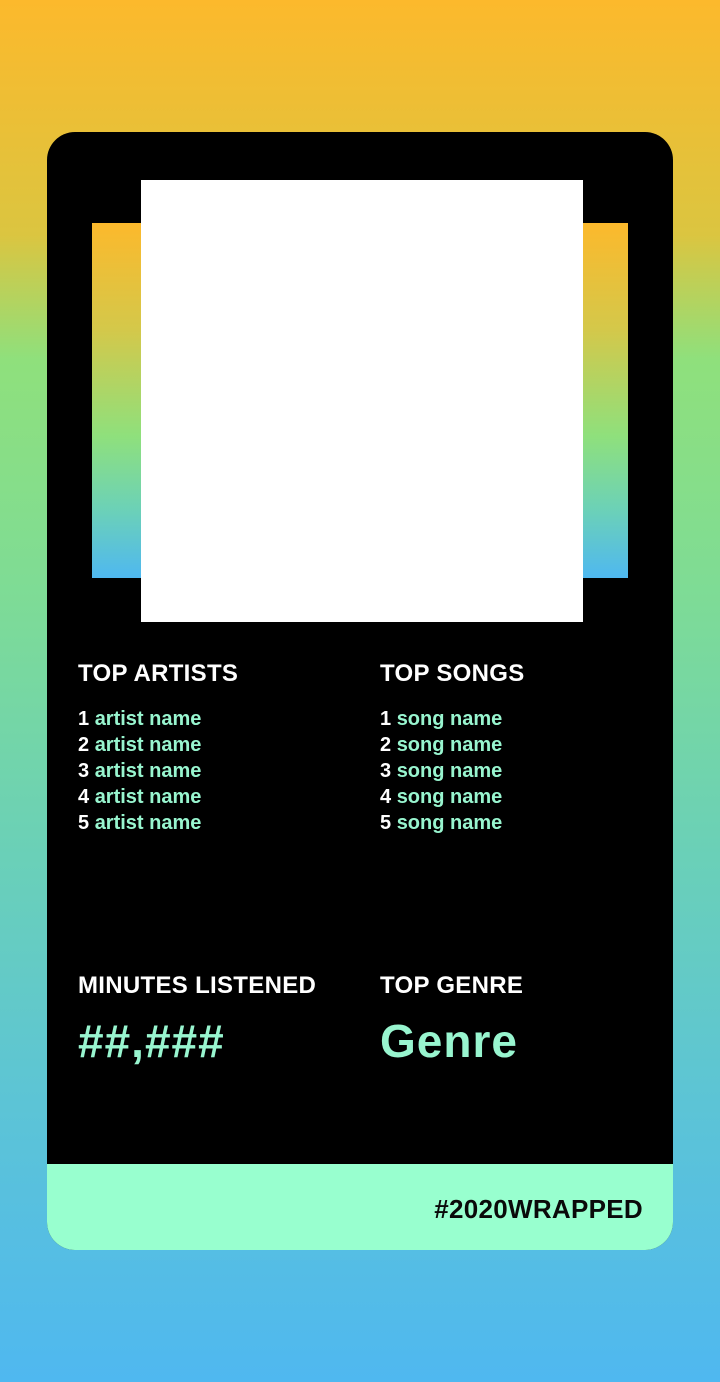  Describe the element at coordinates (116, 400) in the screenshot. I see `gradient-panel-left` at that location.